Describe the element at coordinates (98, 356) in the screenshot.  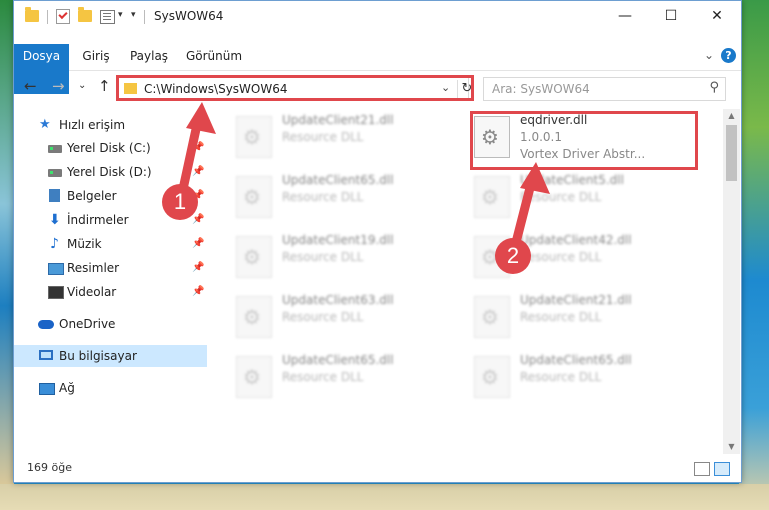
I see `sidebar-item-label: Bu bilgisayar` at that location.